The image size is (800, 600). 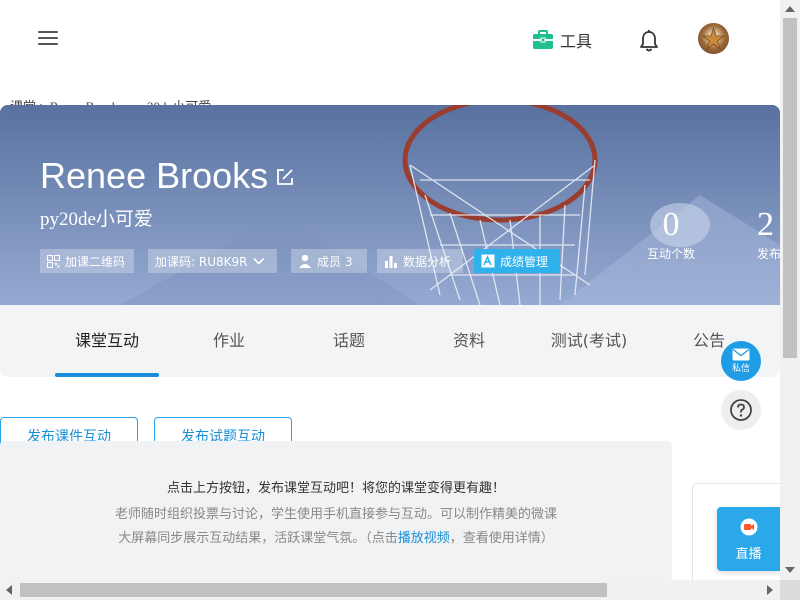 What do you see at coordinates (748, 527) in the screenshot?
I see `live-icon` at bounding box center [748, 527].